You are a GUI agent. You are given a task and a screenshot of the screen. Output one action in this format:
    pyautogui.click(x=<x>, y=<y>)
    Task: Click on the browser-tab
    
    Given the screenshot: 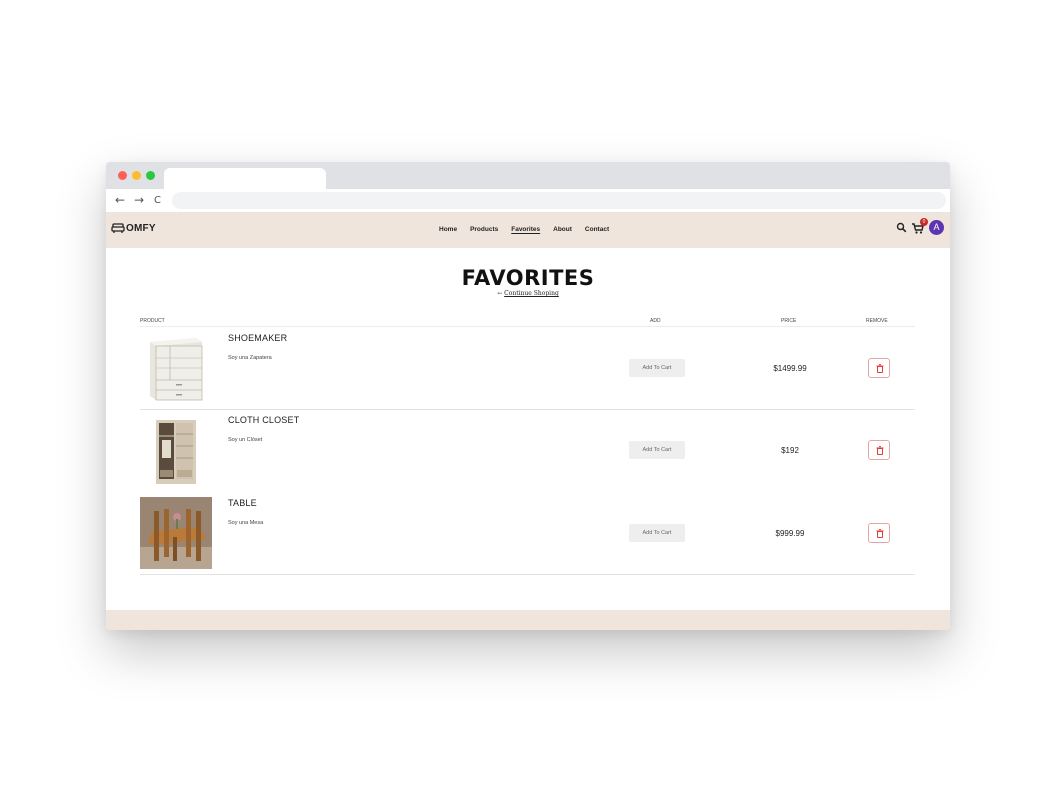 What is the action you would take?
    pyautogui.click(x=245, y=178)
    